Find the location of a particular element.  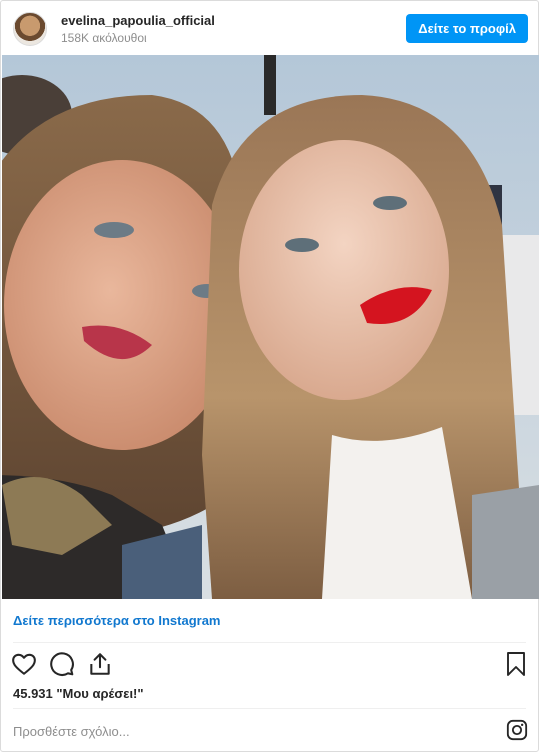

user-block: evelina_papoulia_official 158K ακόλουθοι is located at coordinates (138, 29).